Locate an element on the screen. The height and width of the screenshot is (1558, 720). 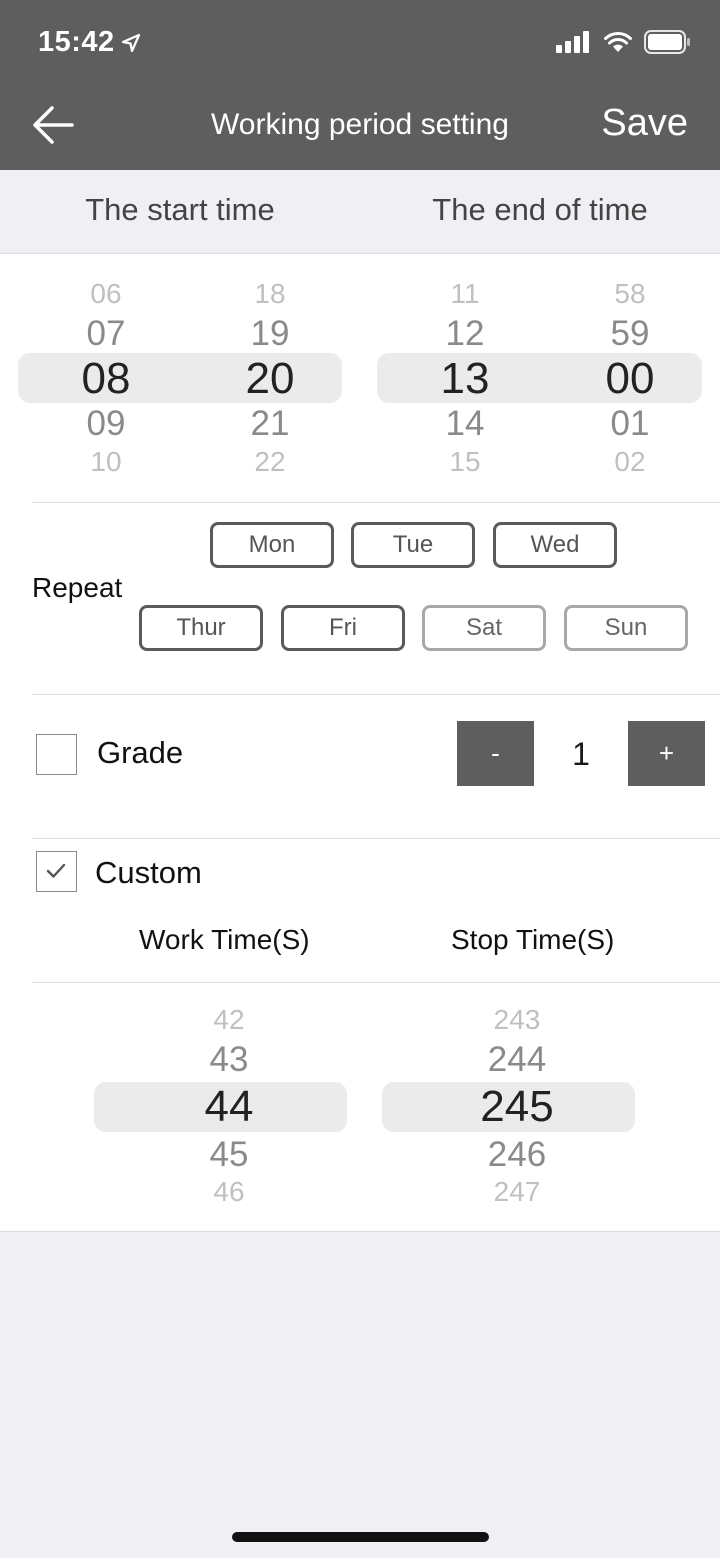
picker-option: 12 is located at coordinates (465, 333).